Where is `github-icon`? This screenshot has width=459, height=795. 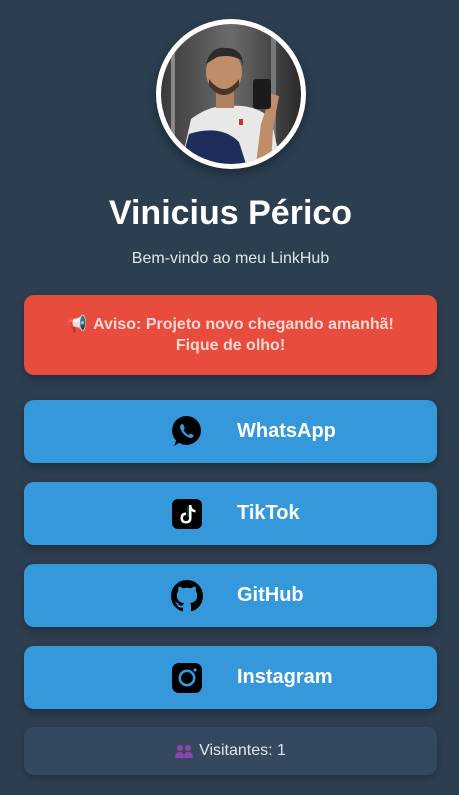 github-icon is located at coordinates (186, 595).